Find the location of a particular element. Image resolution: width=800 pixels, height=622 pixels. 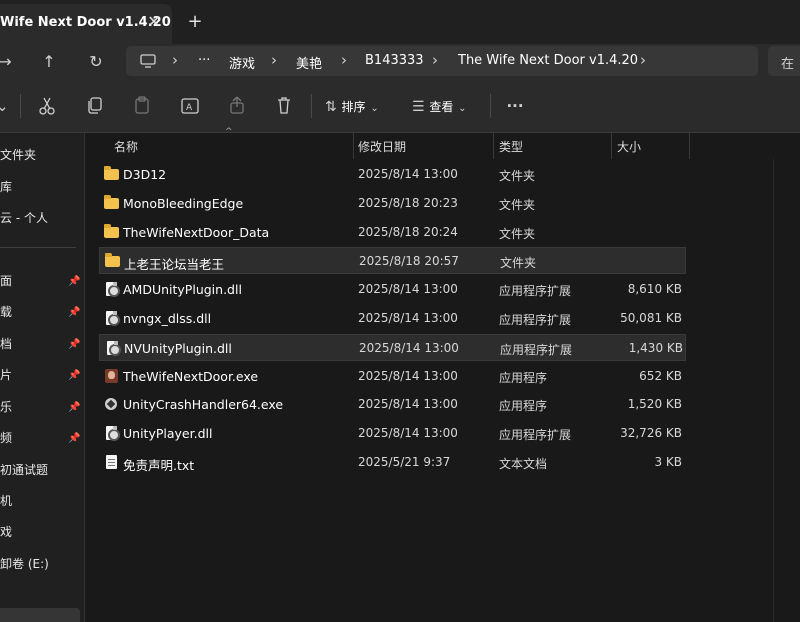

sidebar-item: 初通试题 is located at coordinates (40, 472).